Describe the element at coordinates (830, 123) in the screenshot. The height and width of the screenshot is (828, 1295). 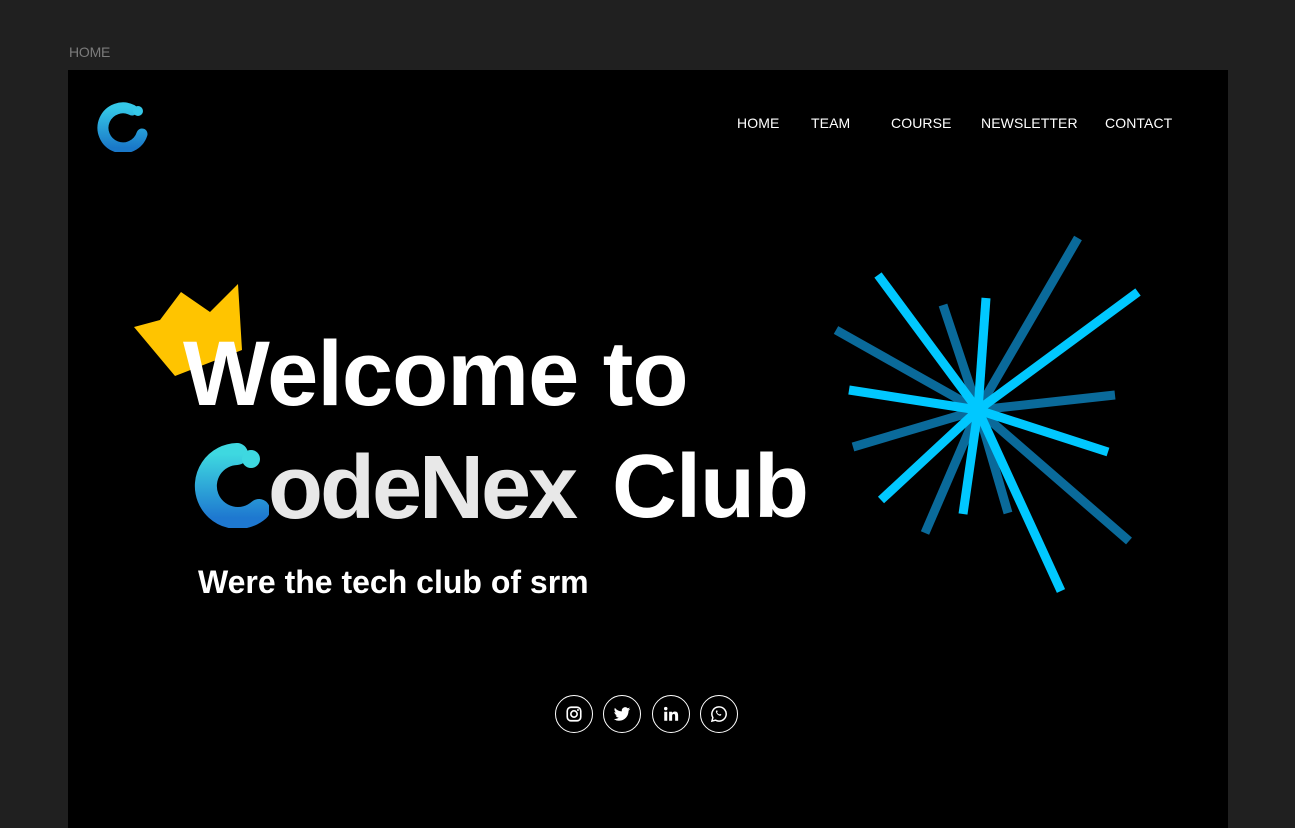
I see `nav-team: TEAM` at that location.